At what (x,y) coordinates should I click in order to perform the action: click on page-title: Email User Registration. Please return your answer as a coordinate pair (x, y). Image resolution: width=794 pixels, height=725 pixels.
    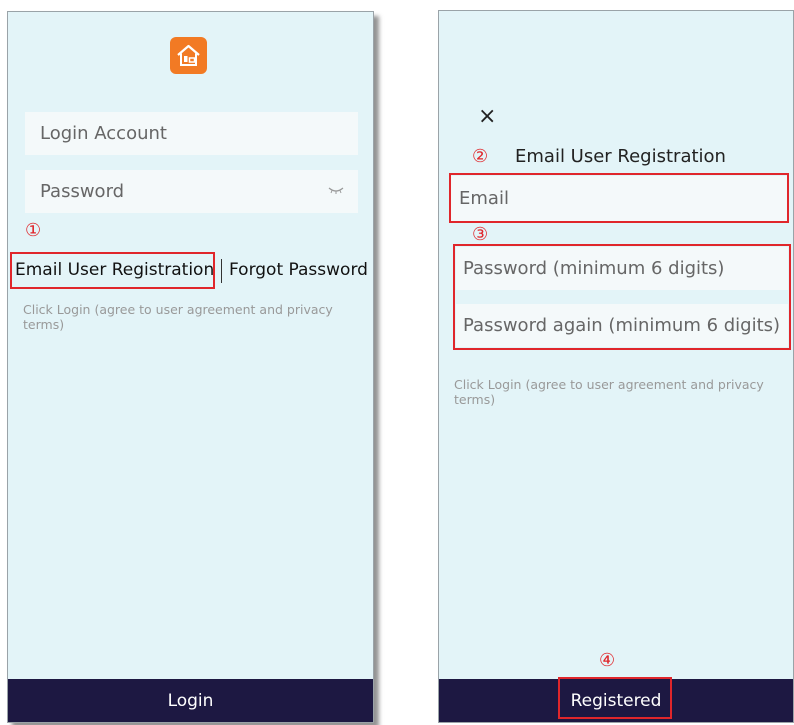
    Looking at the image, I should click on (620, 156).